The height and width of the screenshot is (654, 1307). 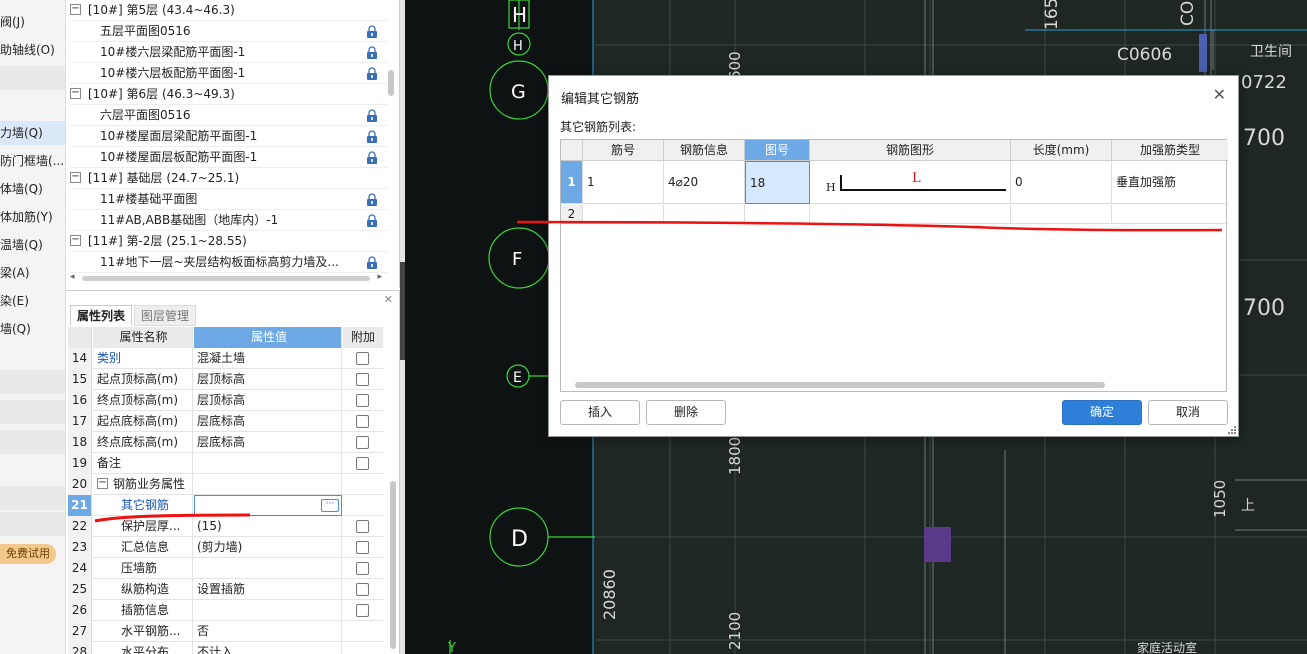 I want to click on property-row: 24 压墙筋, so click(x=226, y=568).